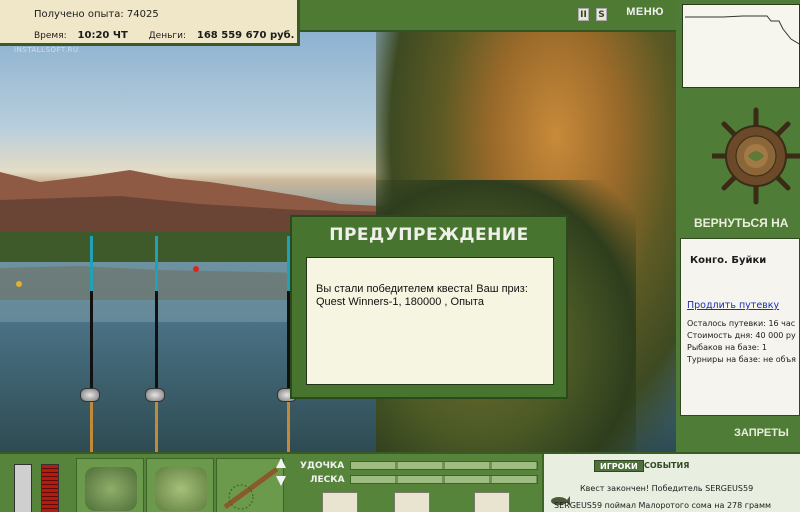  Describe the element at coordinates (761, 433) in the screenshot. I see `bans-button: ЗАПРЕТЫ` at that location.